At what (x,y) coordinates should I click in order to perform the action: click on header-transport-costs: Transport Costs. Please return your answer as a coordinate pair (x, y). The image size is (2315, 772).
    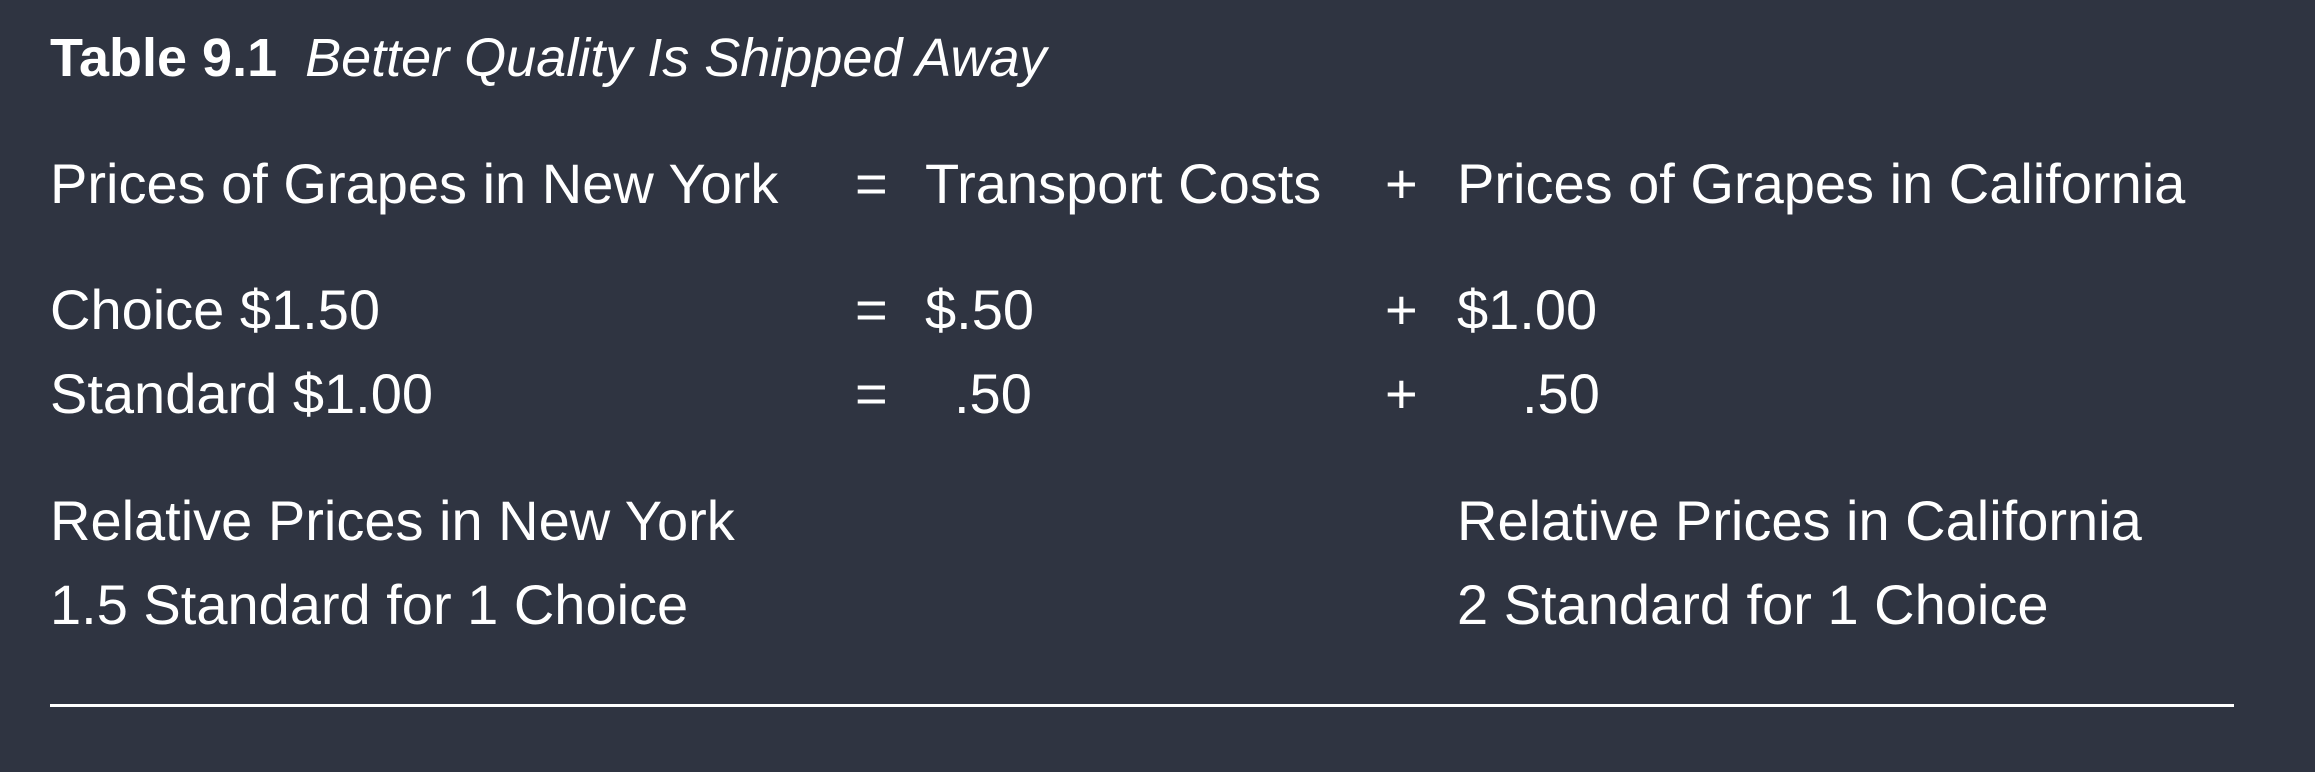
    Looking at the image, I should click on (1123, 183).